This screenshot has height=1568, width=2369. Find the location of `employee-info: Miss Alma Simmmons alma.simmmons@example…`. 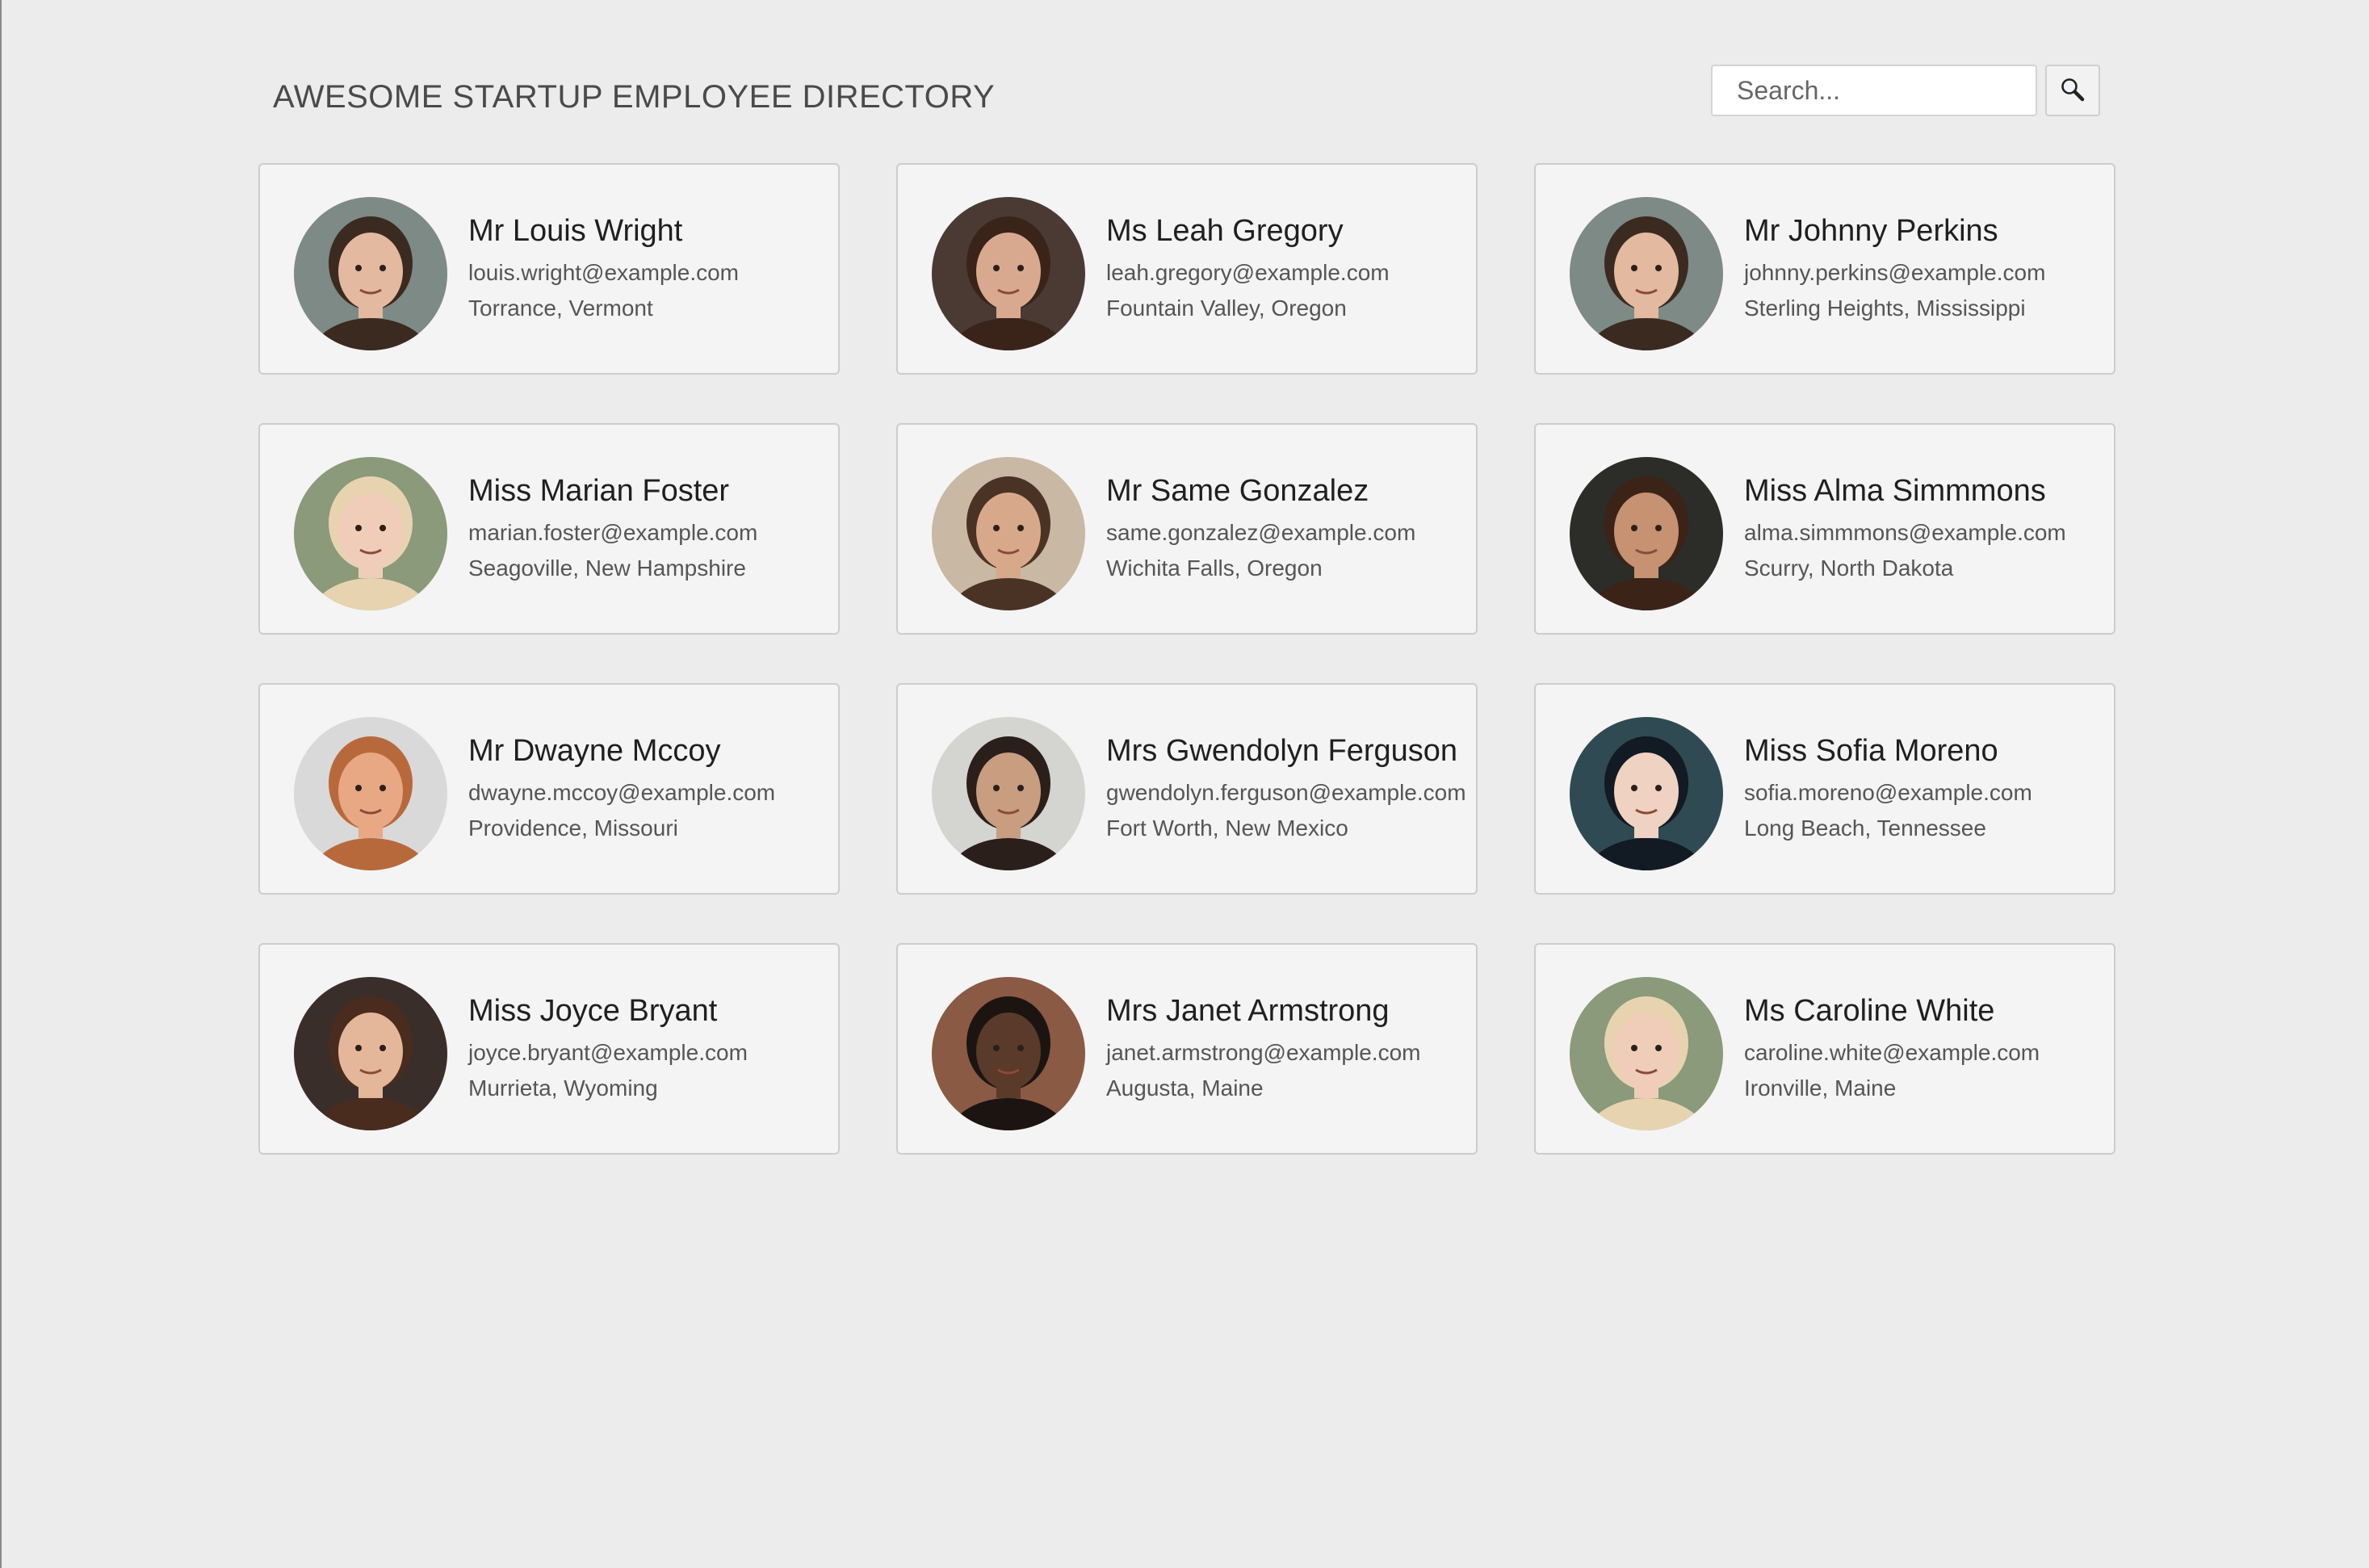

employee-info: Miss Alma Simmmons alma.simmmons@example… is located at coordinates (1905, 528).